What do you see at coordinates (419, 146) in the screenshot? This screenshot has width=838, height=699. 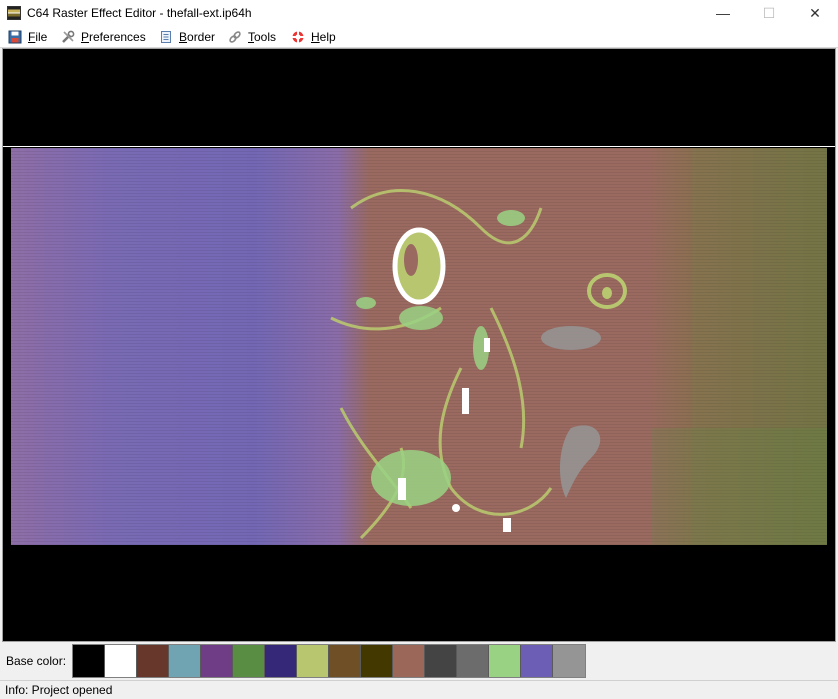 I see `raster-line-marker` at bounding box center [419, 146].